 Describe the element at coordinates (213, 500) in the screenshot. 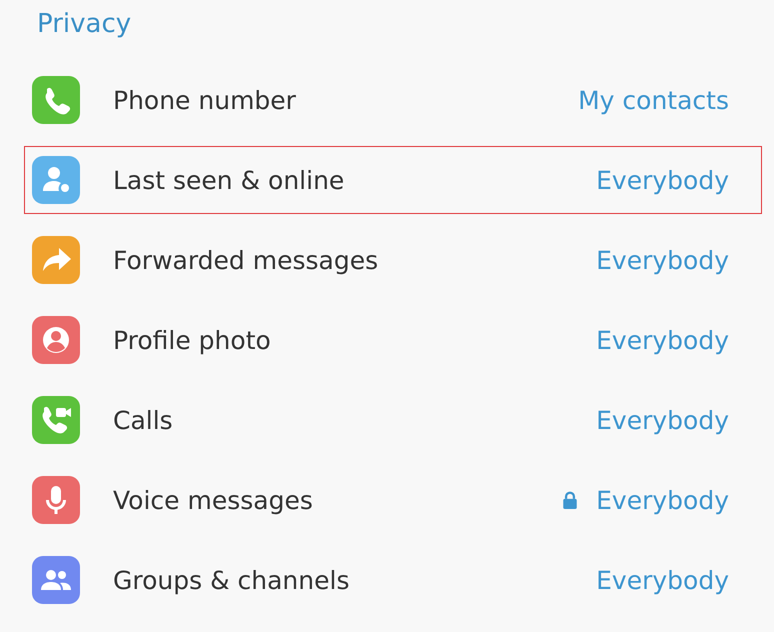

I see `setting-label: Voice messages` at that location.